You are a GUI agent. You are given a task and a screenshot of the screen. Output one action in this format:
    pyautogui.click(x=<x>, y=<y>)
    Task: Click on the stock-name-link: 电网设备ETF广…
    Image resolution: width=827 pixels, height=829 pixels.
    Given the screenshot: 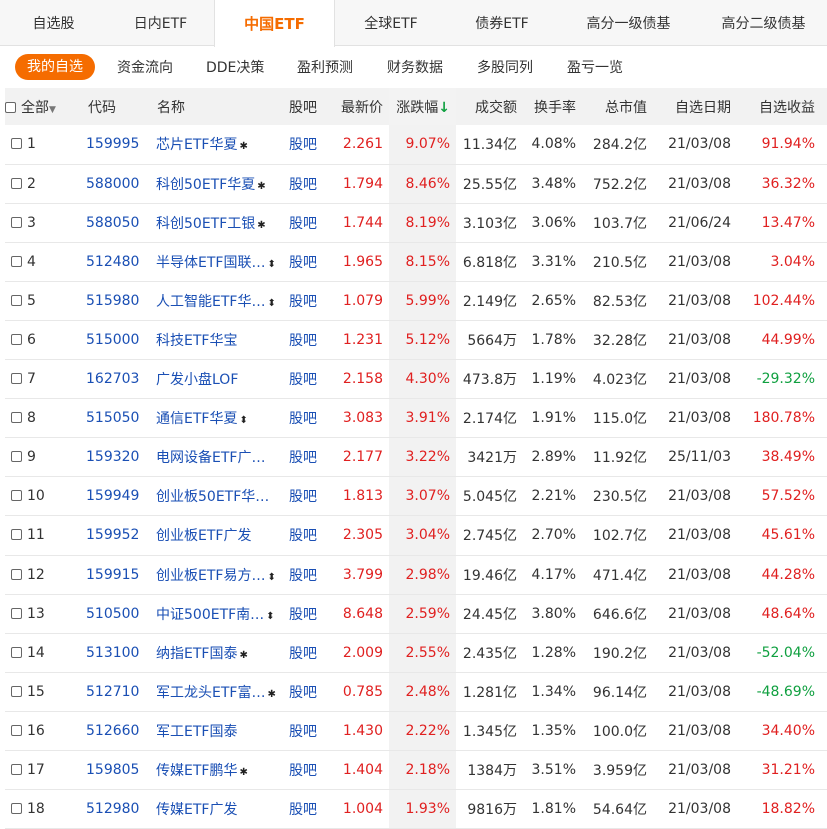 What is the action you would take?
    pyautogui.click(x=210, y=458)
    